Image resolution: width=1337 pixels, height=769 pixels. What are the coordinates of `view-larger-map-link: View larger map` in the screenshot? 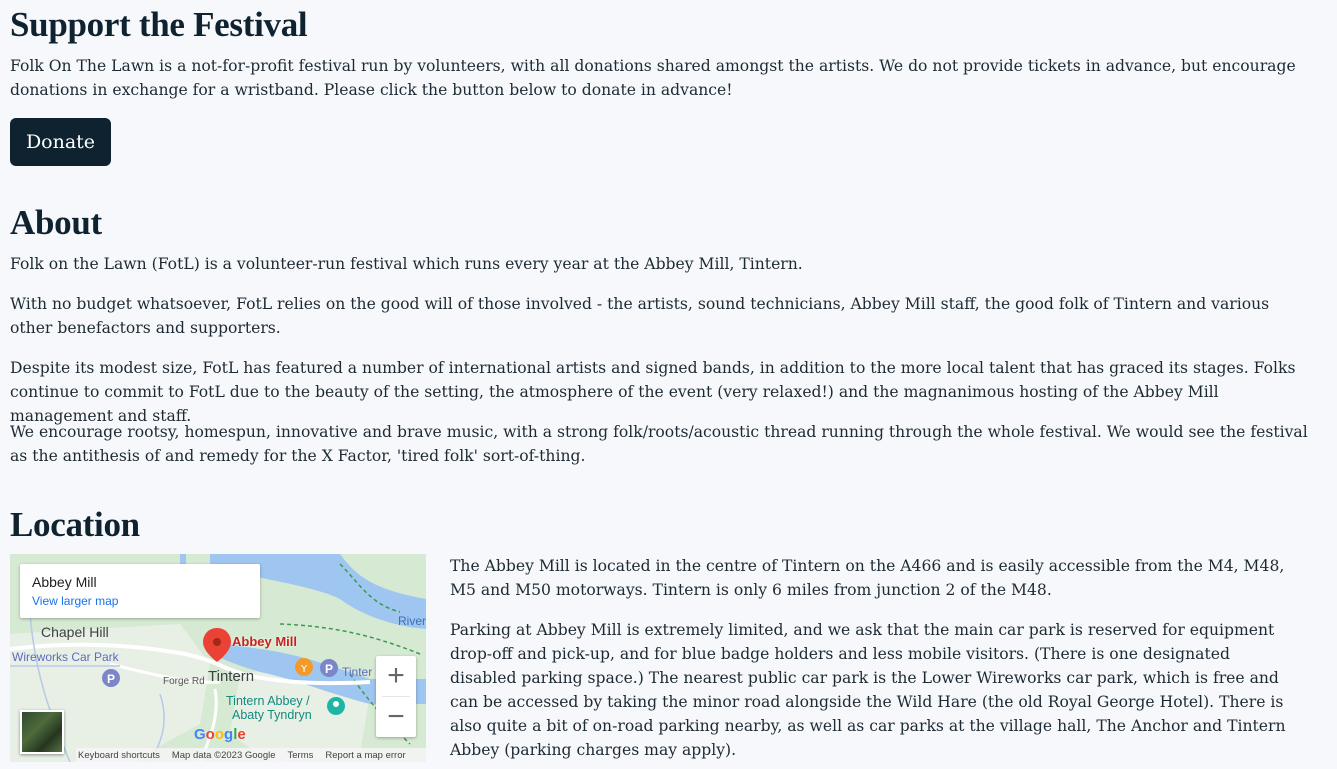 It's located at (75, 601).